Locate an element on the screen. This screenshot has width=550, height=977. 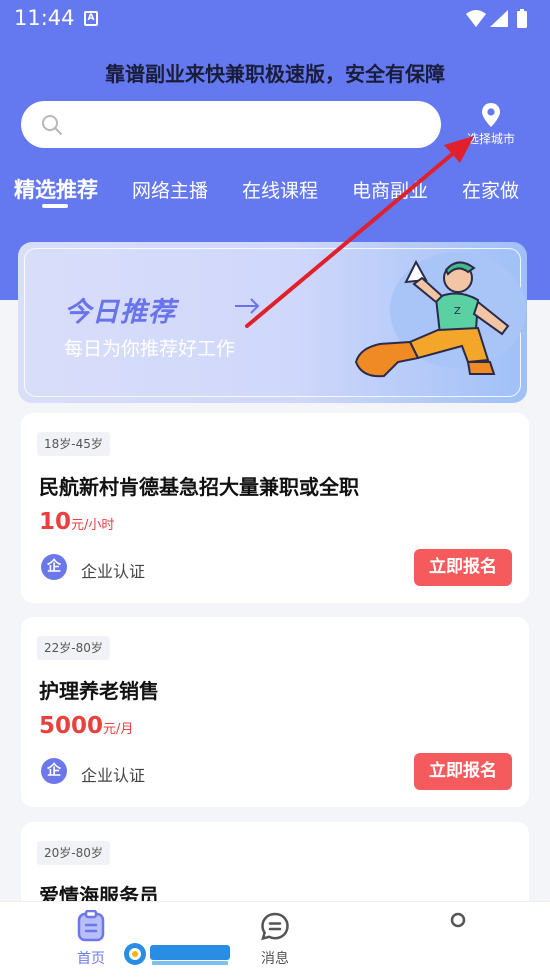
tab-messages-label: 消息 is located at coordinates (275, 959).